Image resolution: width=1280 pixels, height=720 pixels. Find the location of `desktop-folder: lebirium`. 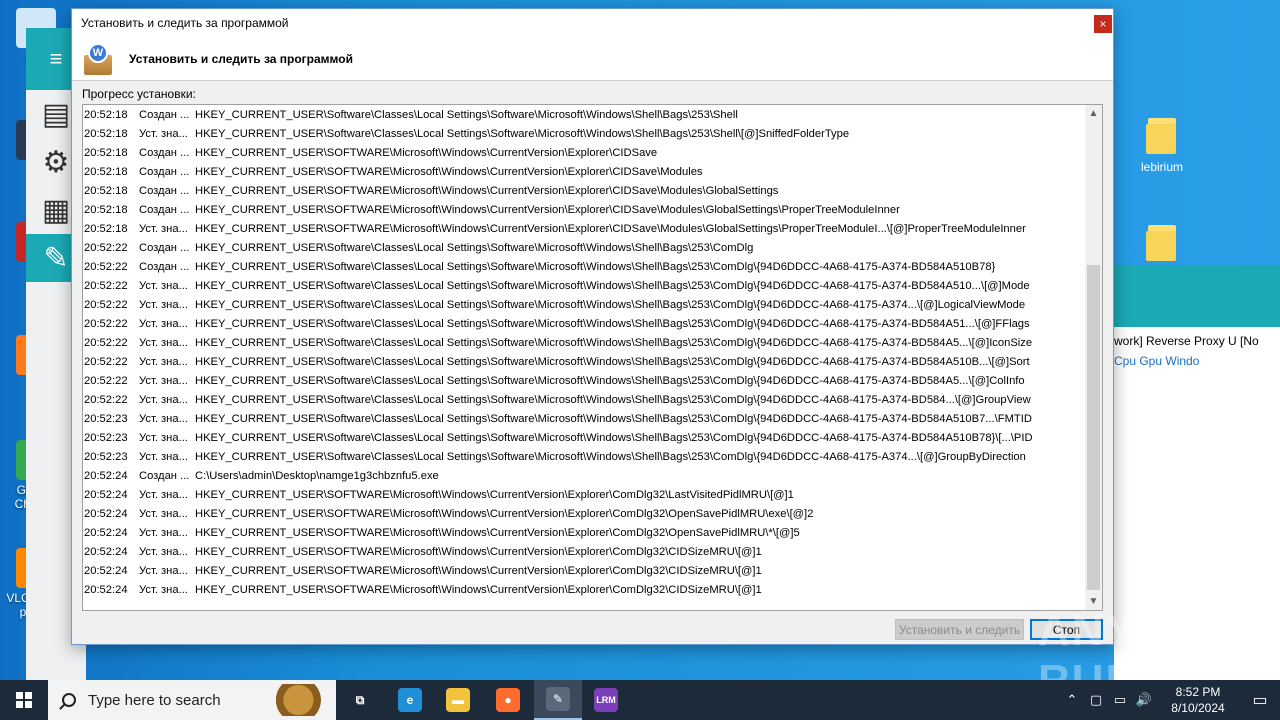

desktop-folder: lebirium is located at coordinates (1162, 146).